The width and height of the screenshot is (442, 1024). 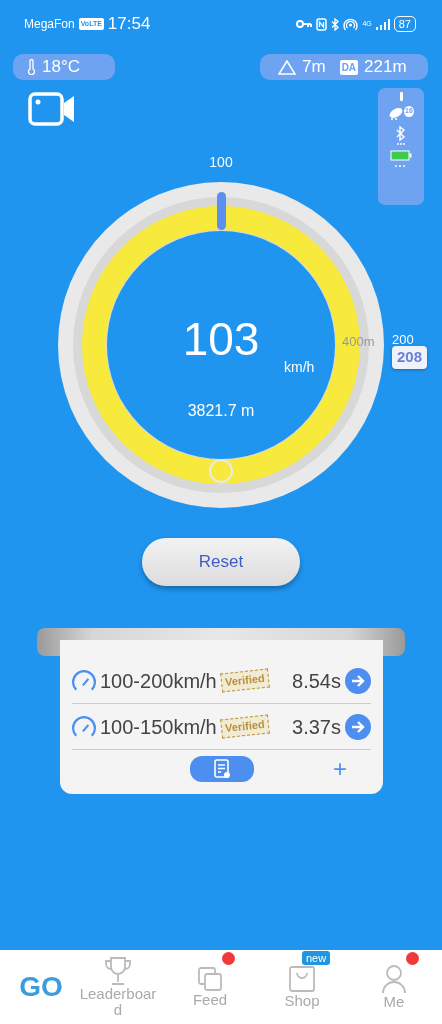 I want to click on gauge-scale-label: 200, so click(x=403, y=340).